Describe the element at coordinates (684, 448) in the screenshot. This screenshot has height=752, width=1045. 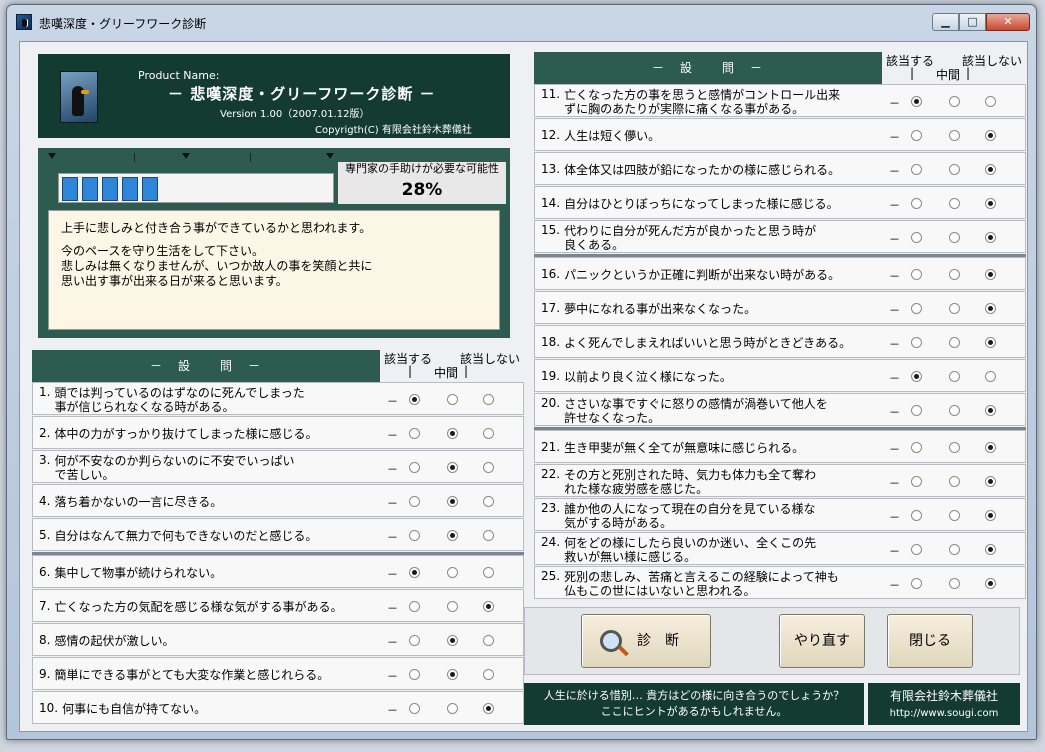
I see `question-text-body: 生き甲斐が無く全てが無意味に感じられる。` at that location.